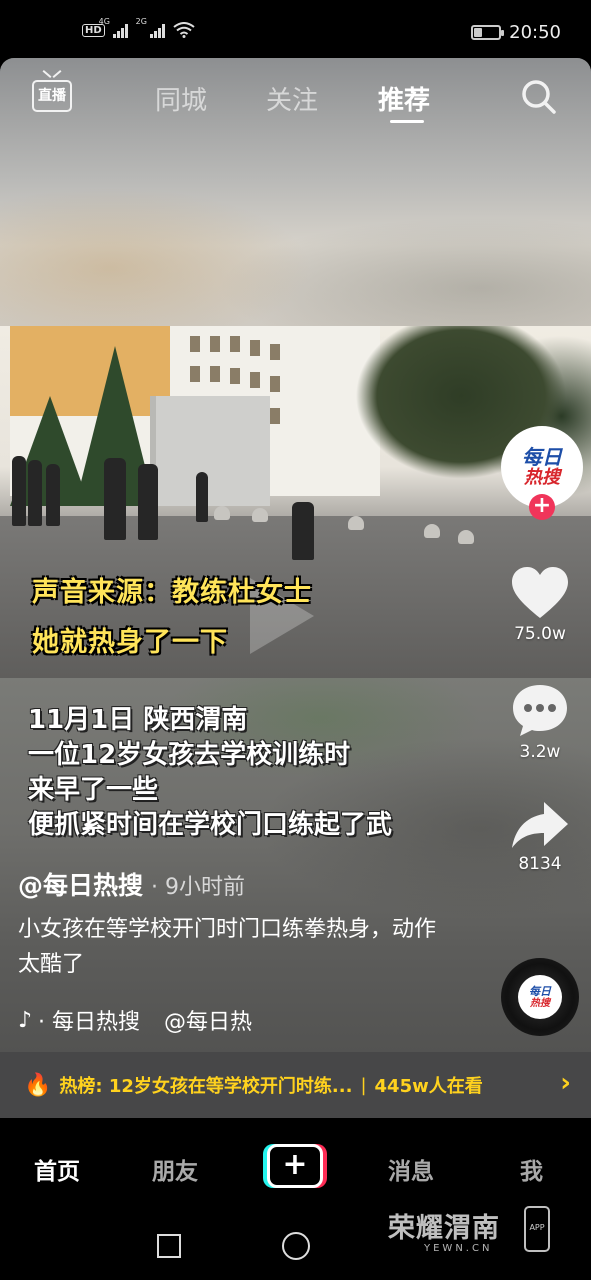  I want to click on like-count: 75.0w, so click(540, 634).